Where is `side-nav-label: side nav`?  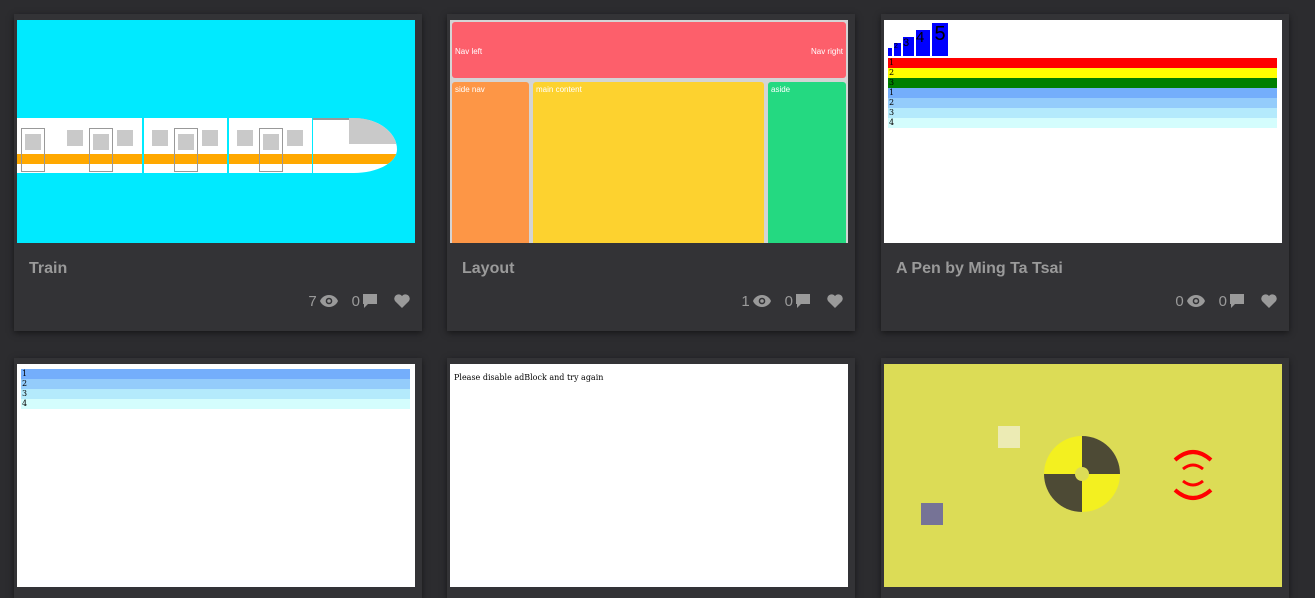 side-nav-label: side nav is located at coordinates (470, 89).